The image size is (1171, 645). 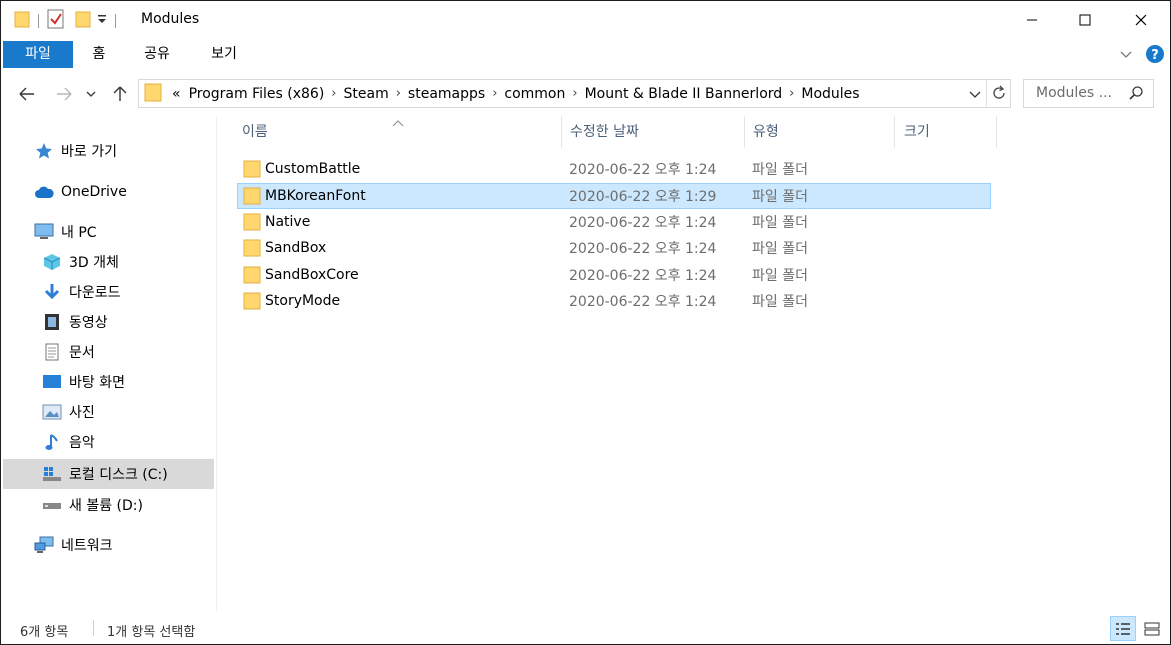 What do you see at coordinates (830, 94) in the screenshot?
I see `breadcrumb-modules: Modules` at bounding box center [830, 94].